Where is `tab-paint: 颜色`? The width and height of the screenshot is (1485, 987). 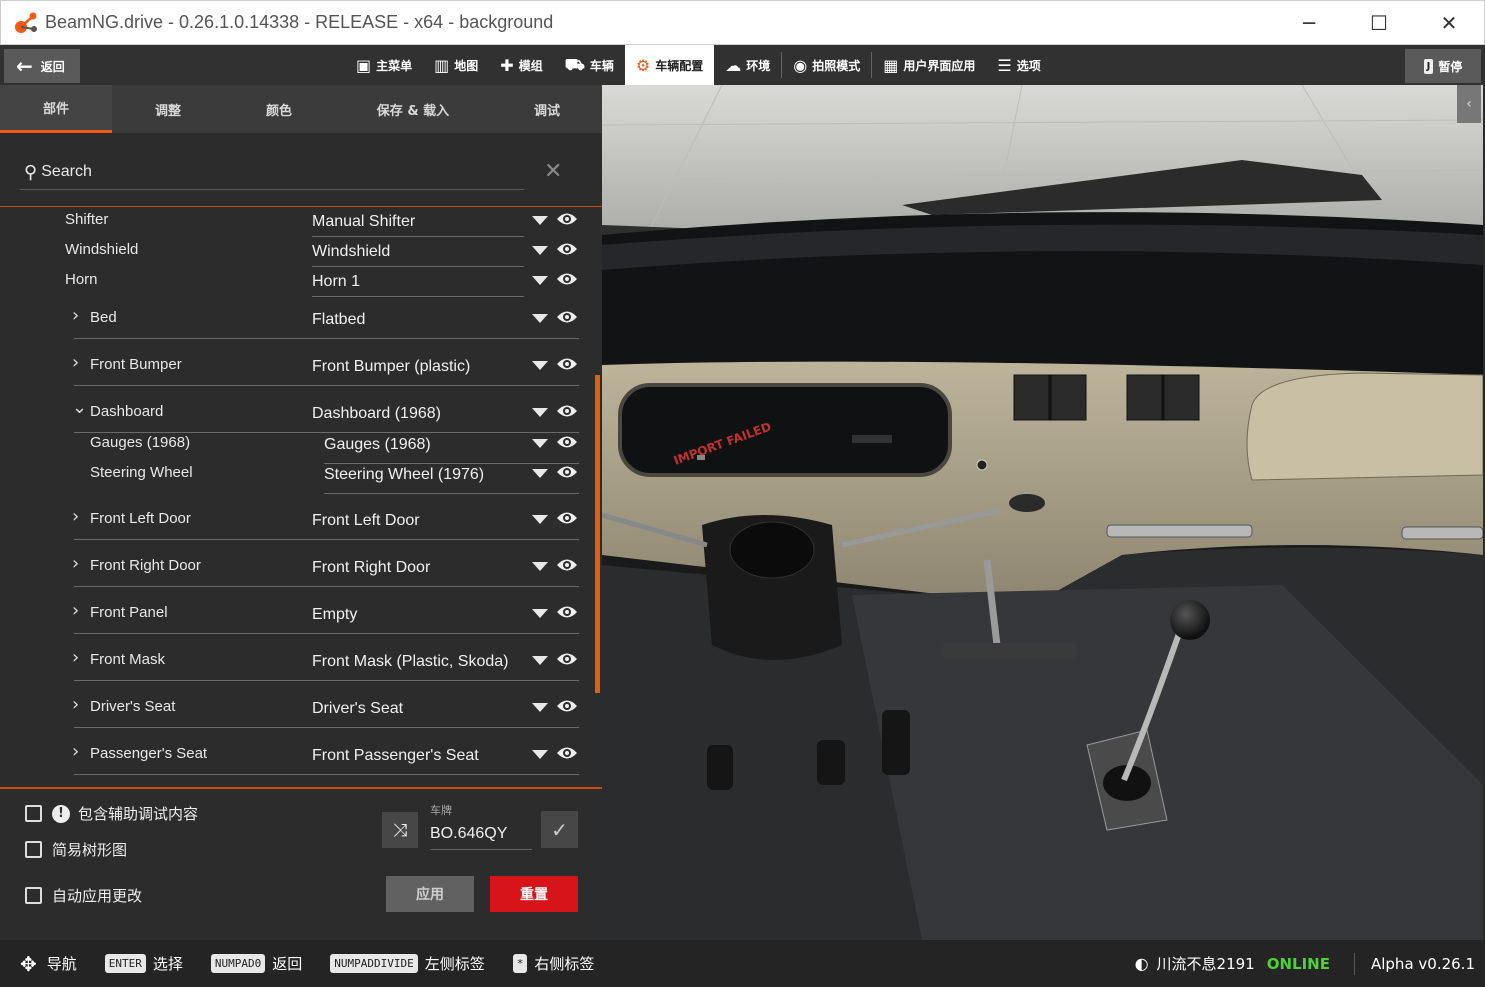 tab-paint: 颜色 is located at coordinates (279, 109).